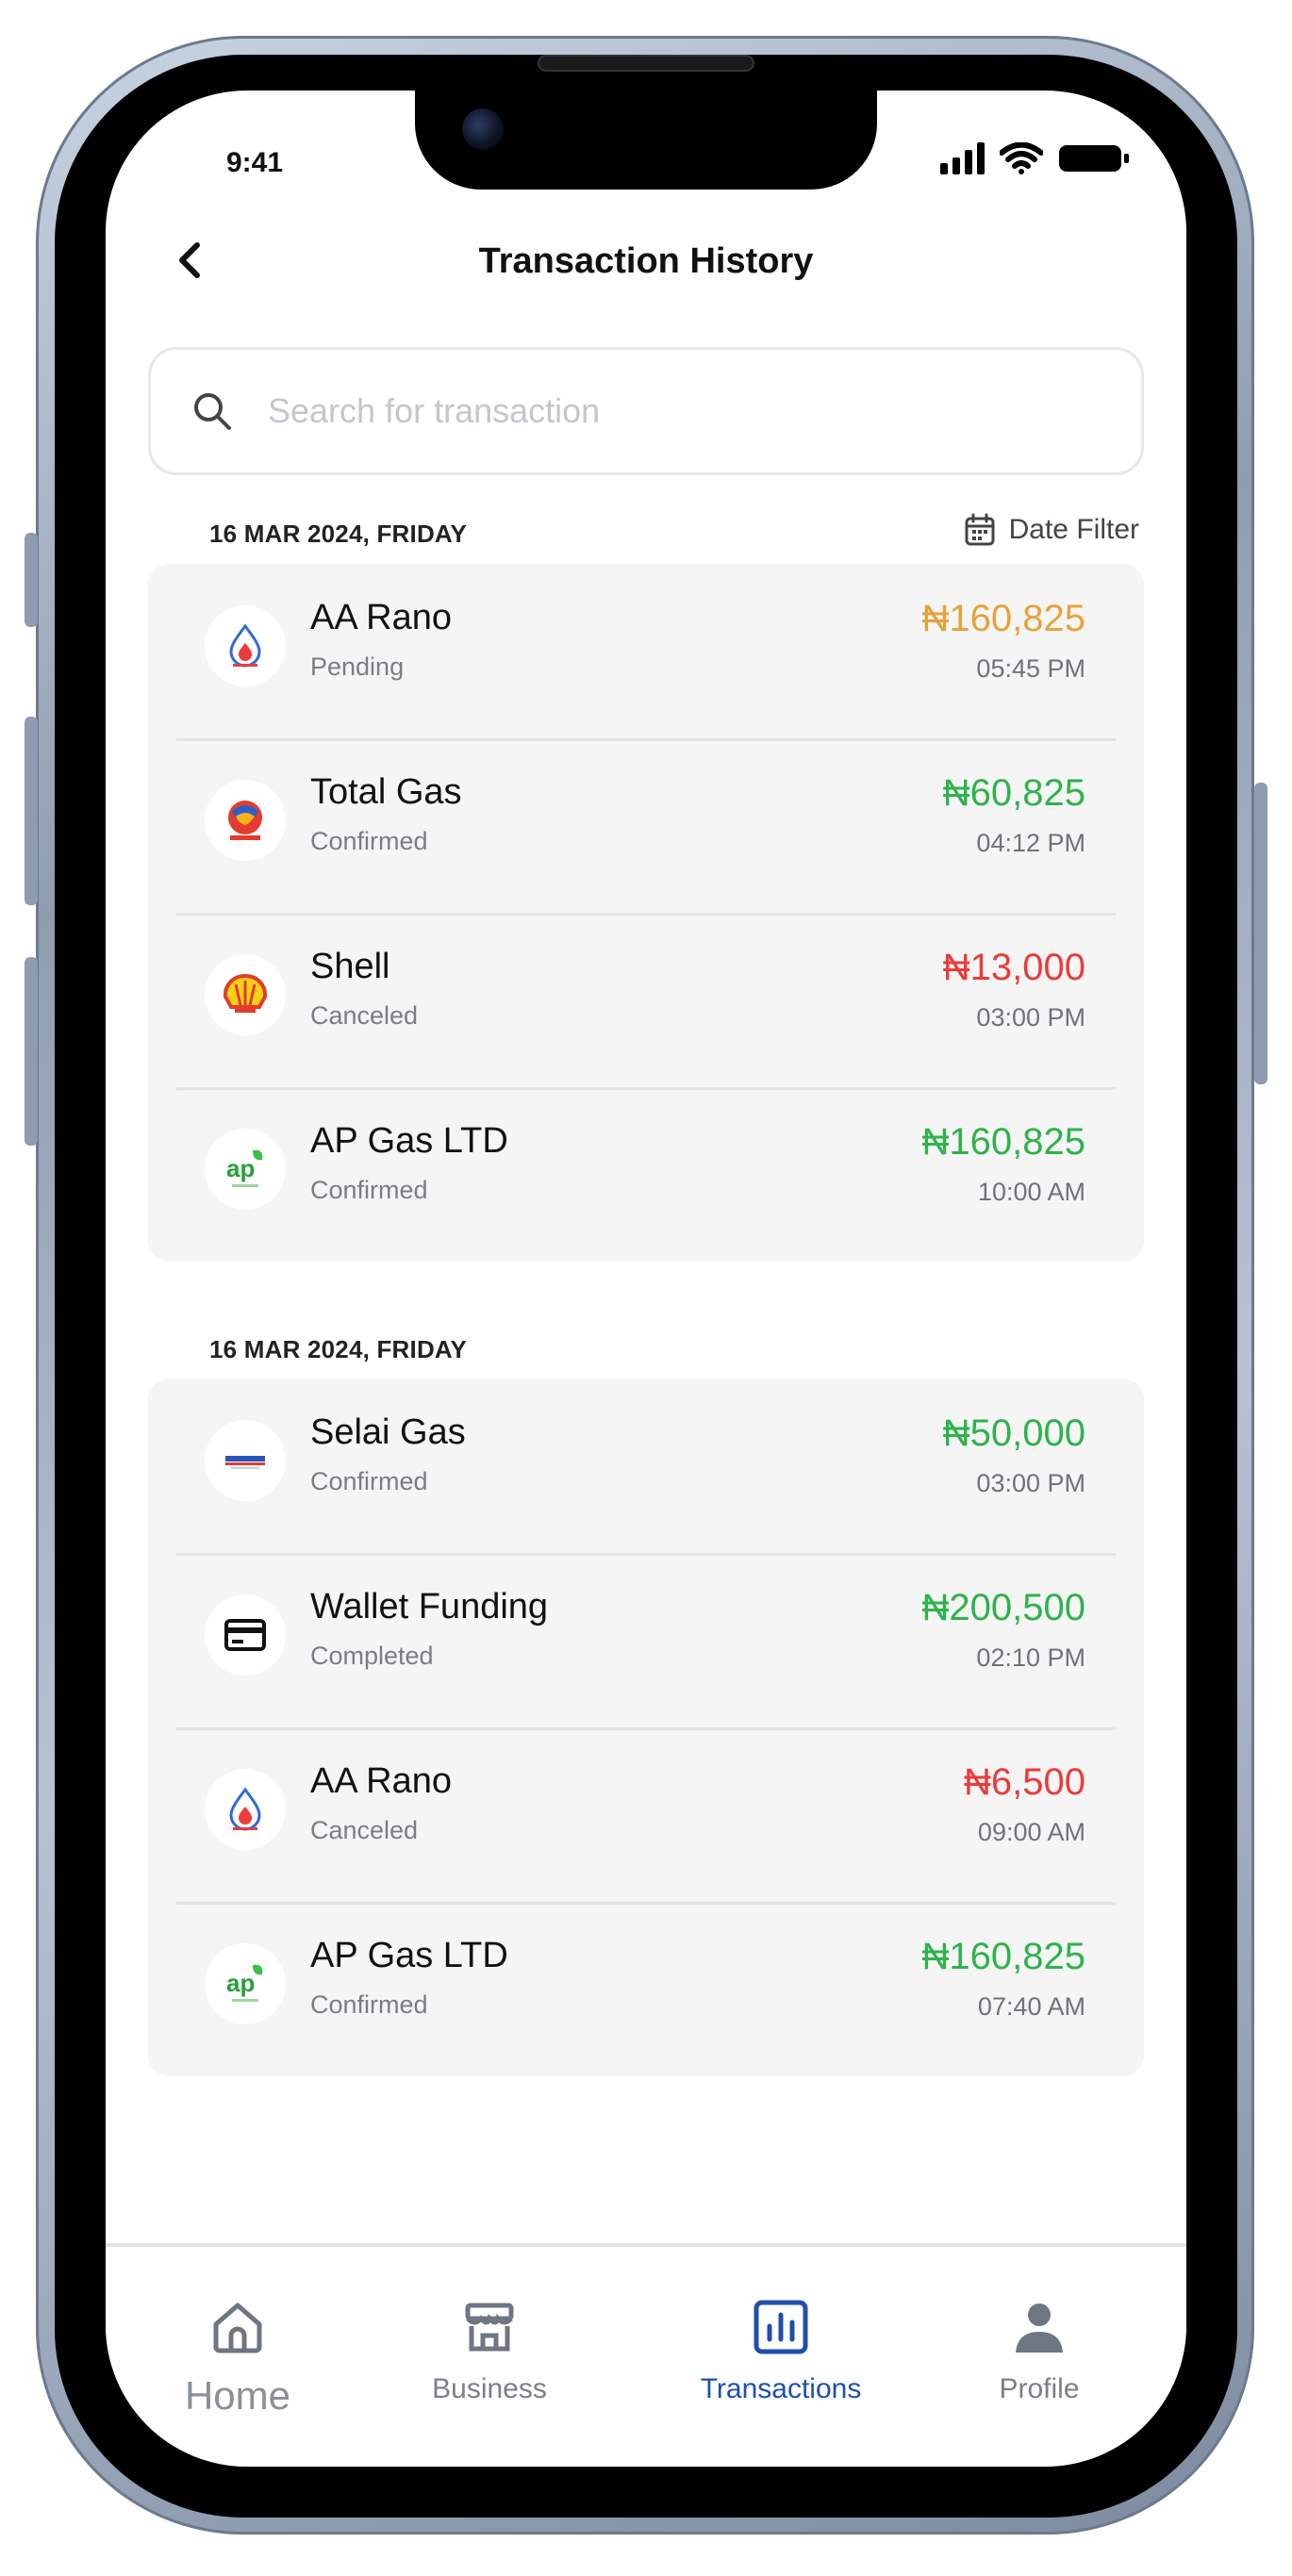  What do you see at coordinates (1030, 668) in the screenshot?
I see `transaction-time: 05:45 PM` at bounding box center [1030, 668].